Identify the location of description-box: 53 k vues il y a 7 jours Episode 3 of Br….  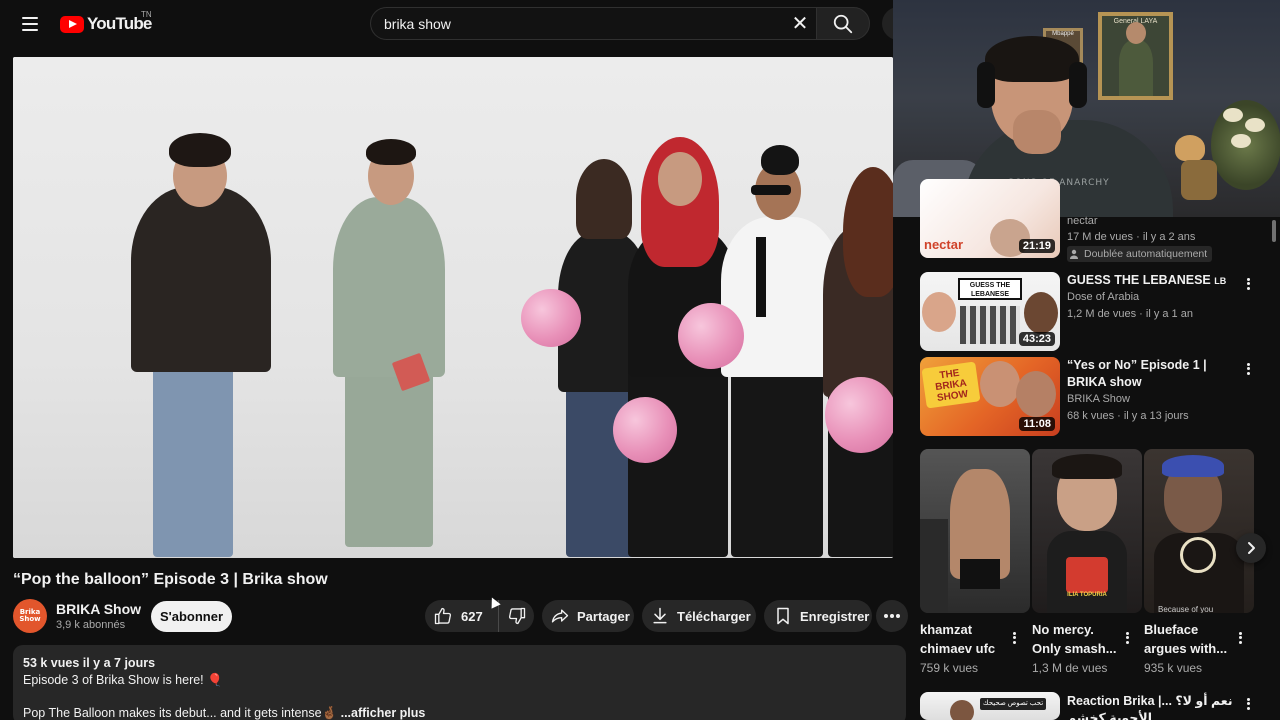
(459, 682).